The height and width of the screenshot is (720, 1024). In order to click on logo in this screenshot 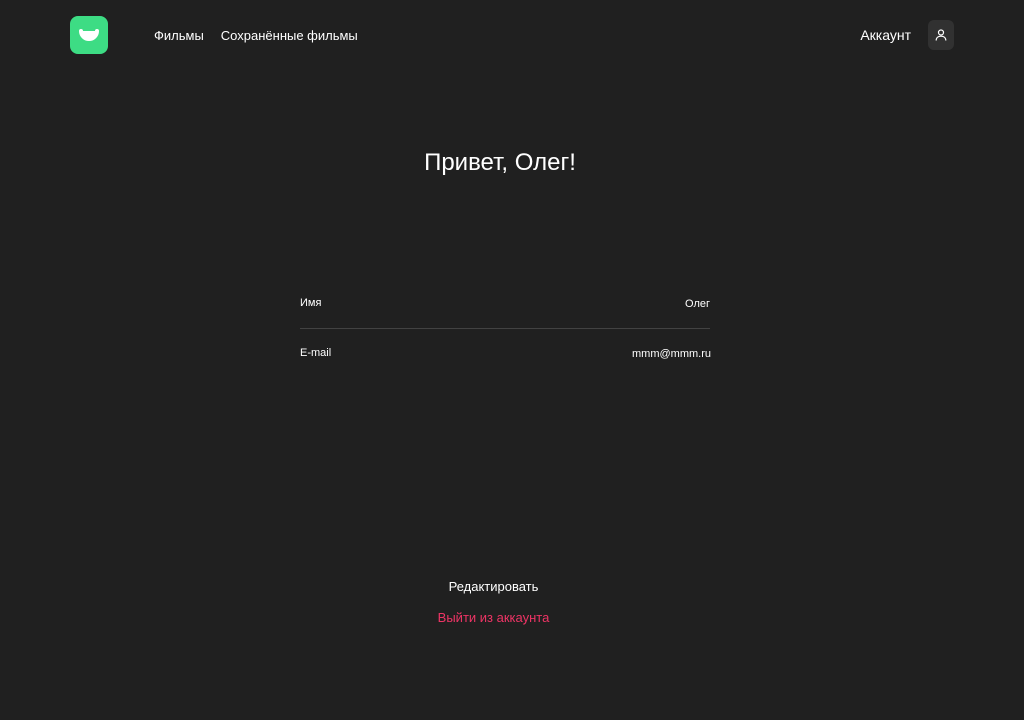, I will do `click(89, 35)`.